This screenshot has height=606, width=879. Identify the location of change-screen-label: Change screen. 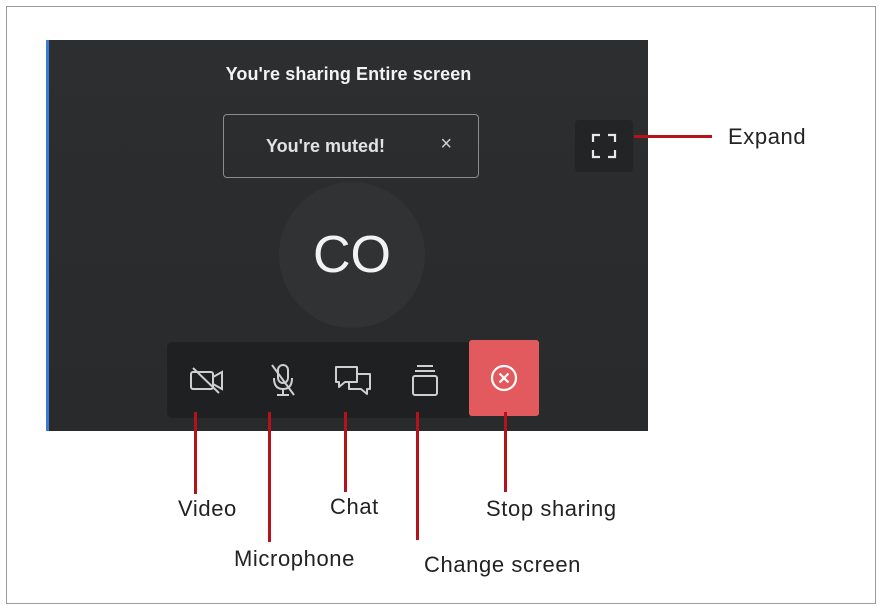
(503, 564).